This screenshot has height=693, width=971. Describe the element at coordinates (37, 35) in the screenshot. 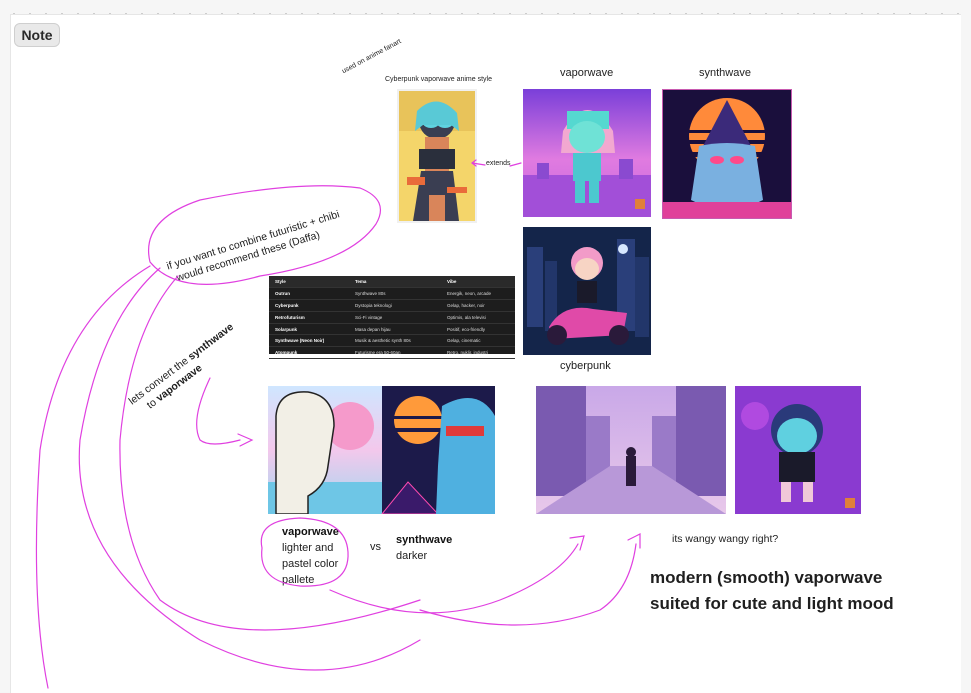

I see `note-label-chip: Note` at that location.